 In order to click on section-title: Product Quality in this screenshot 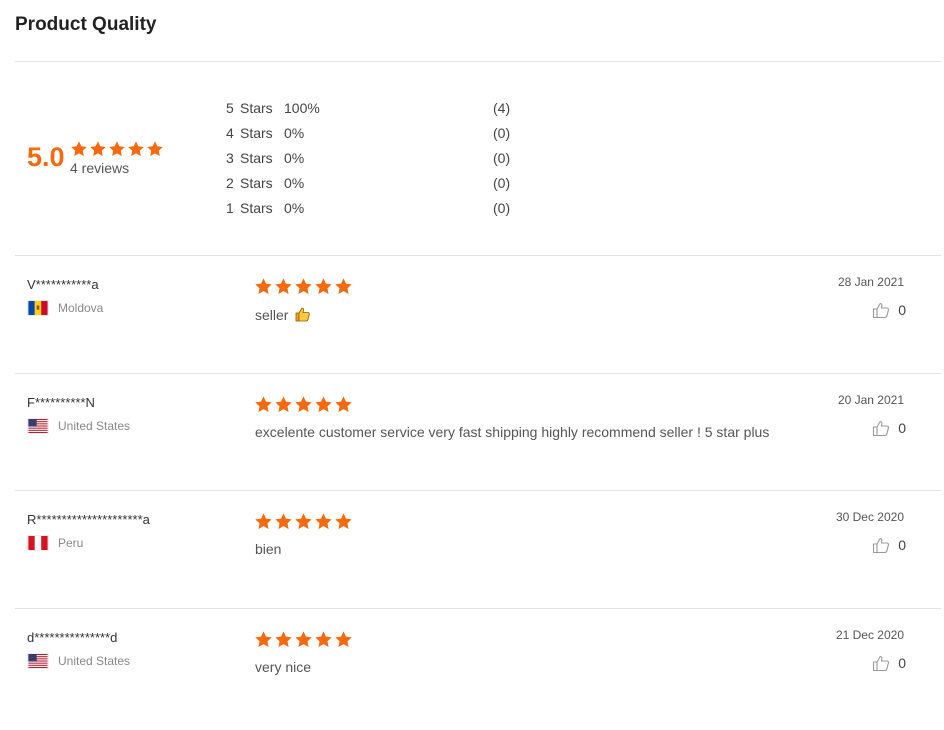, I will do `click(86, 24)`.